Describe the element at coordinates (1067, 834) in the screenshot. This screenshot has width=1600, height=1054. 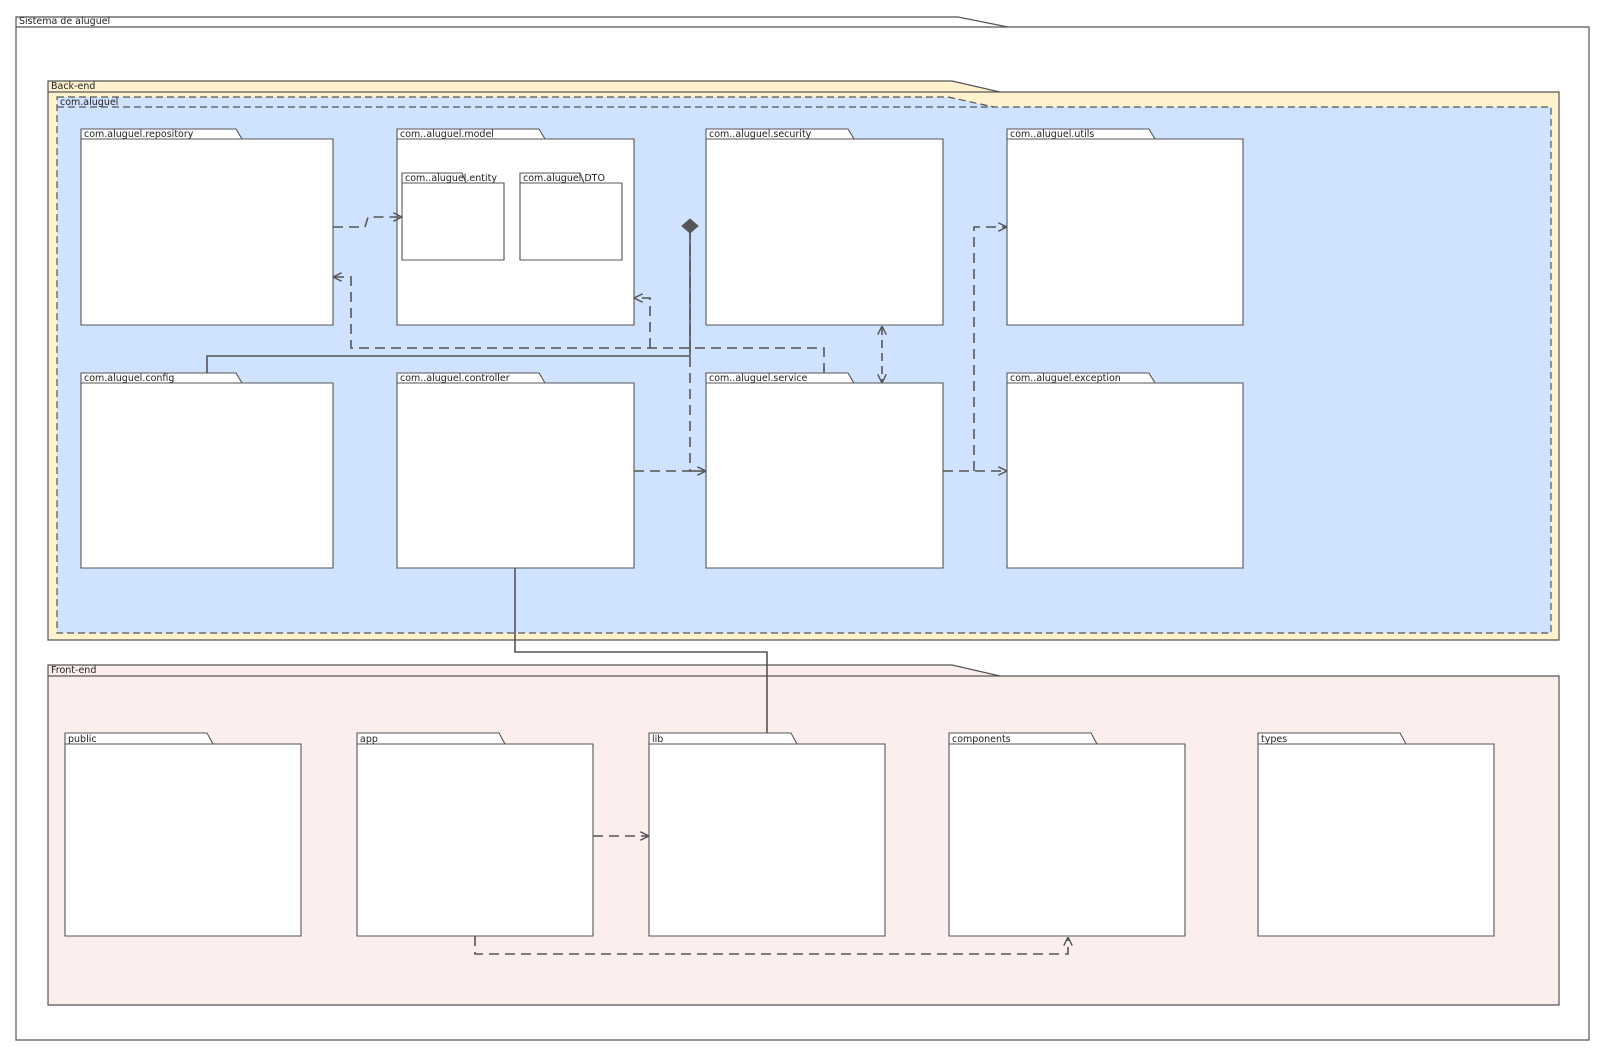
I see `package-components: components` at that location.